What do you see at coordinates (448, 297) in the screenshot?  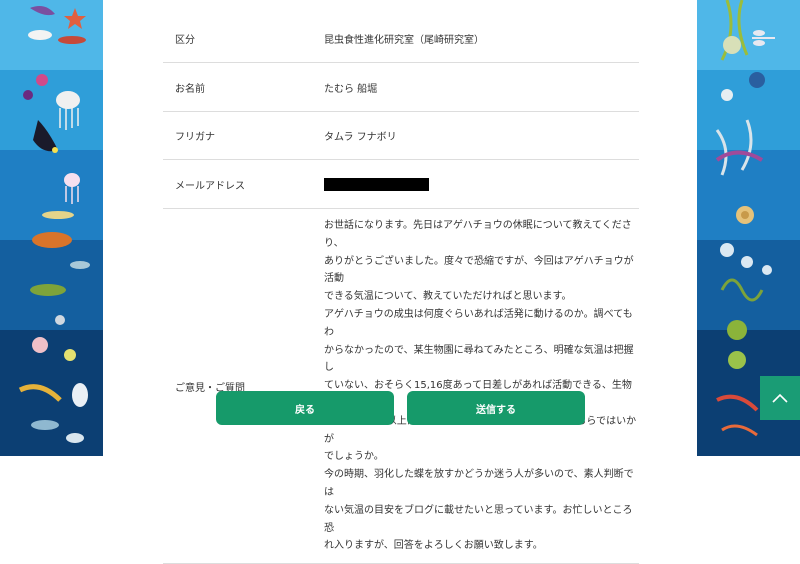 I see `message-line: できる気温について、教えていただければと思います。` at bounding box center [448, 297].